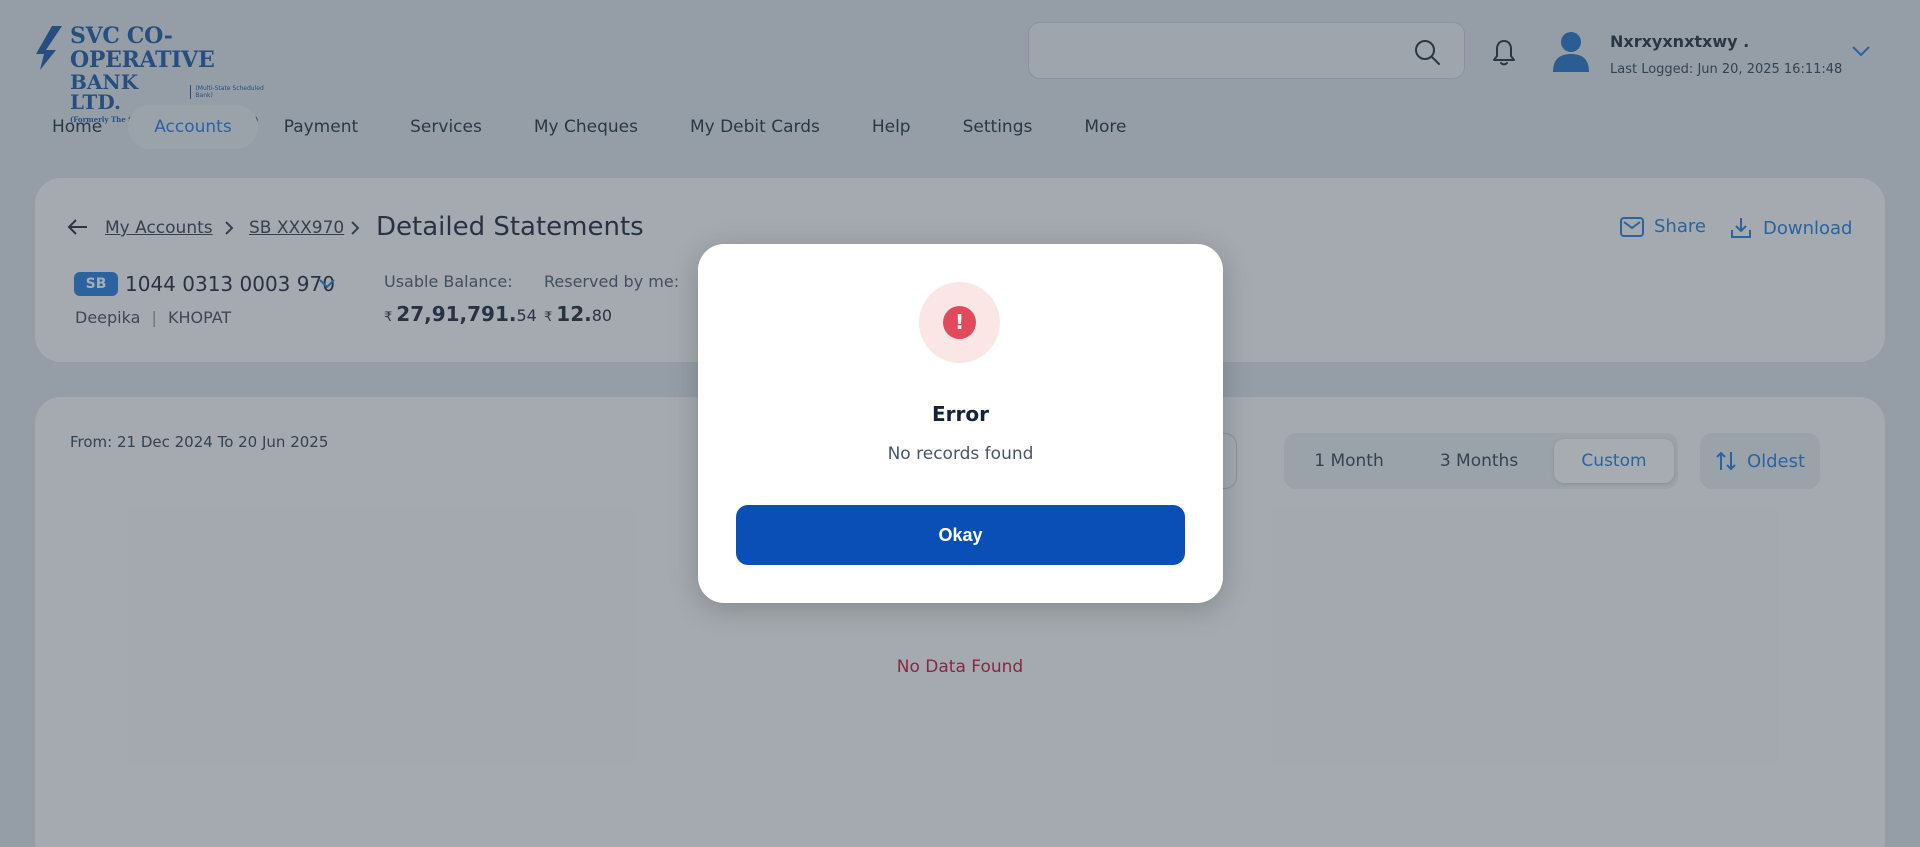 This screenshot has width=1920, height=847. Describe the element at coordinates (960, 454) in the screenshot. I see `dialog-message: No records found` at that location.